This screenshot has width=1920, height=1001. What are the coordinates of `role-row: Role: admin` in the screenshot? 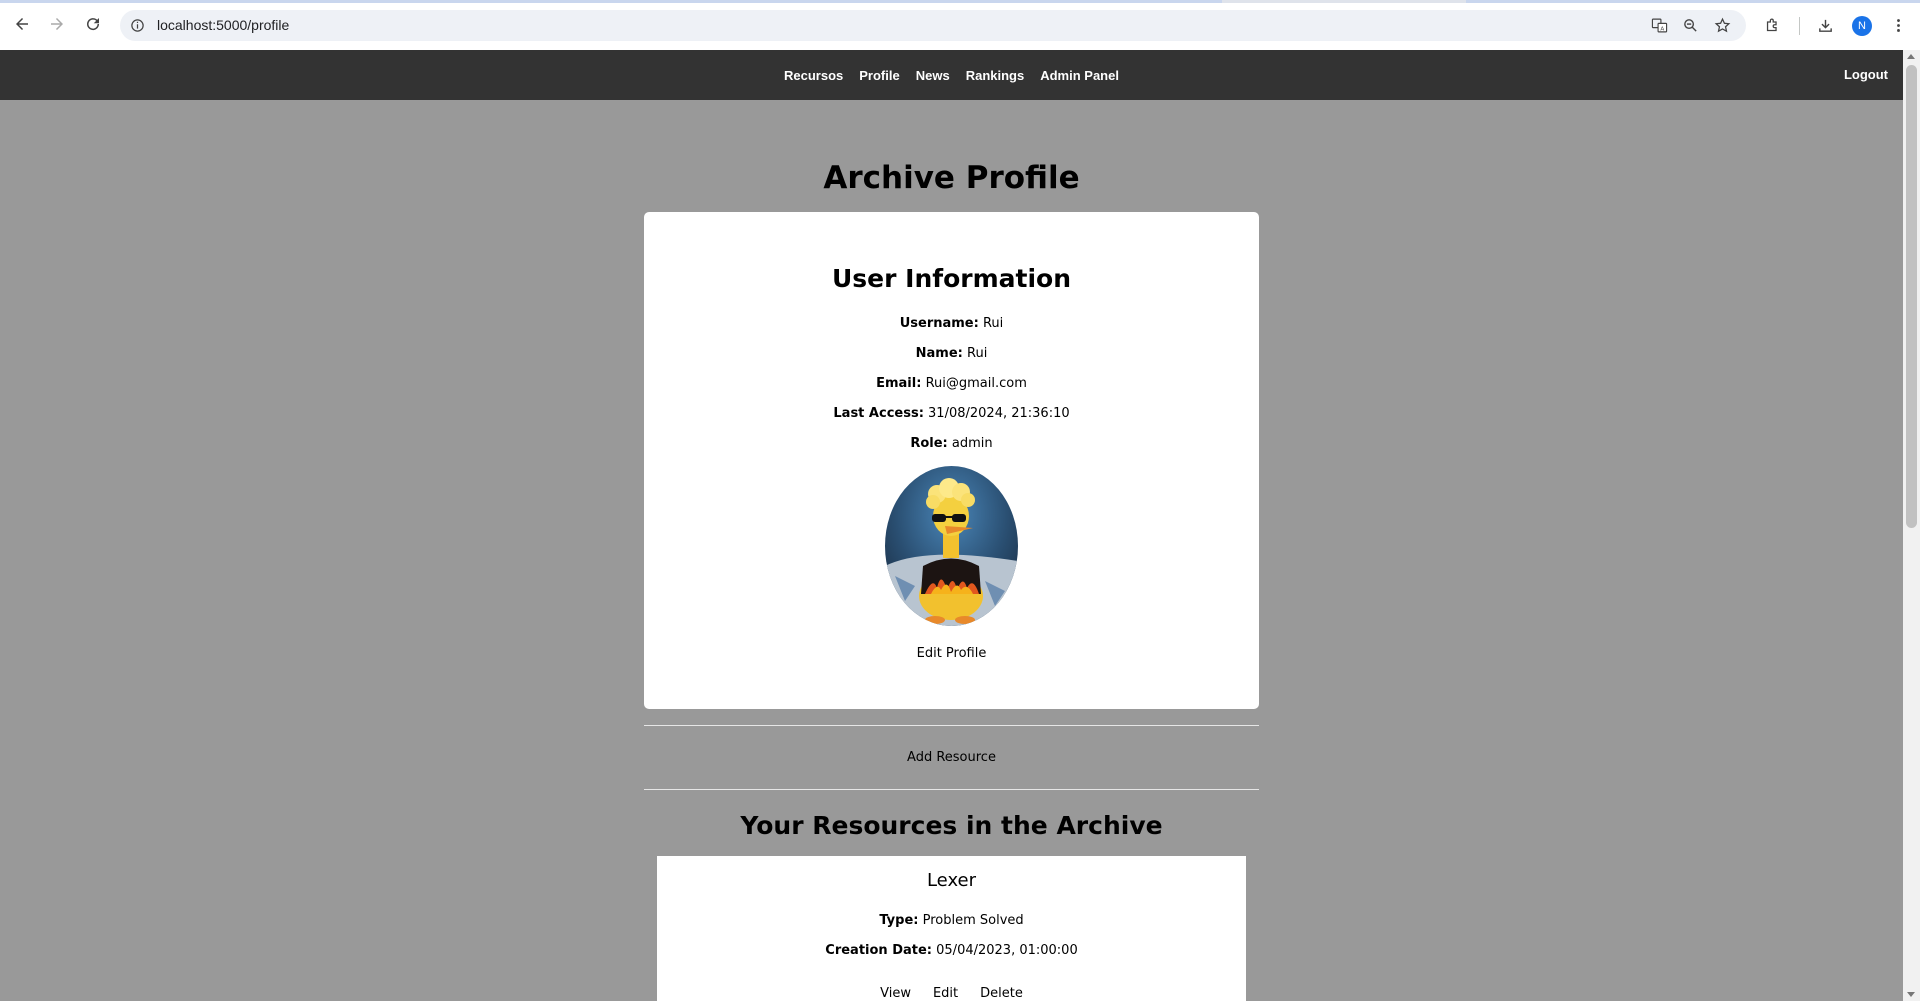 It's located at (951, 443).